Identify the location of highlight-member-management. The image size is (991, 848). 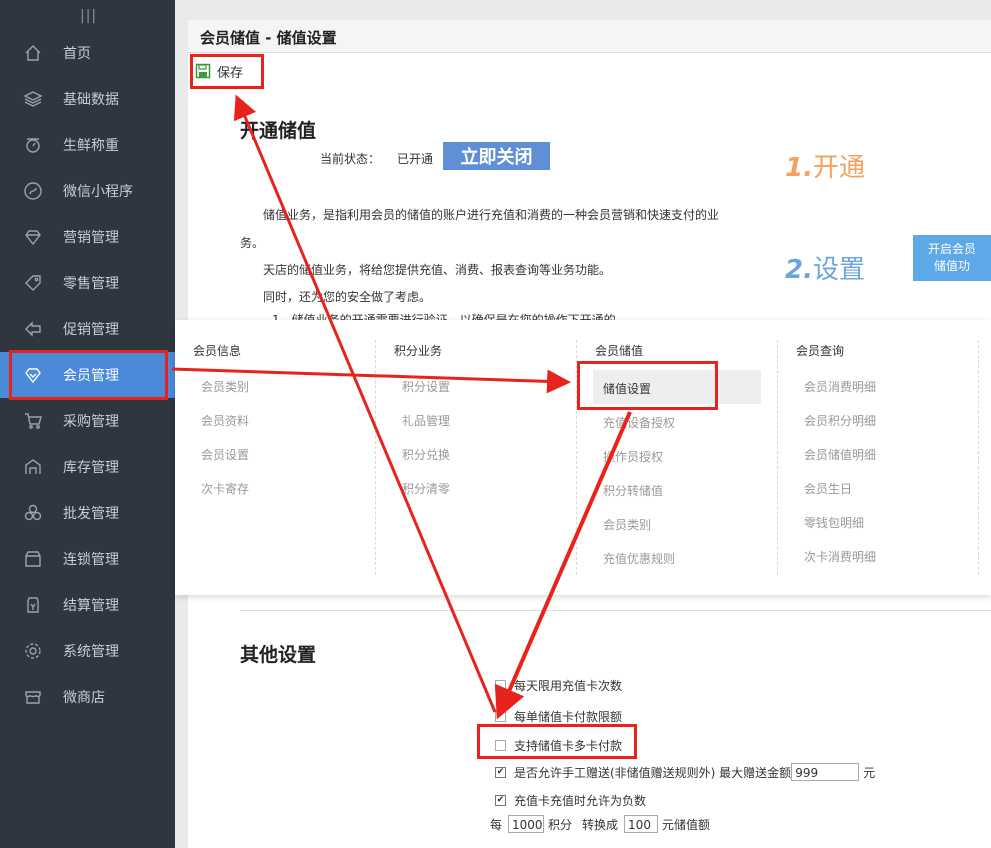
(88, 375).